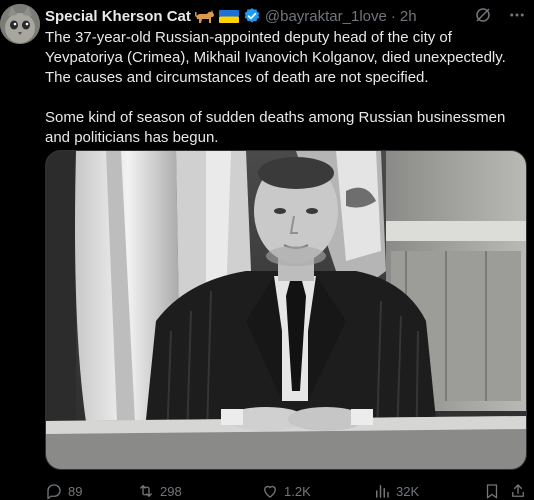 The width and height of the screenshot is (534, 500). Describe the element at coordinates (171, 491) in the screenshot. I see `repost-count: 298` at that location.